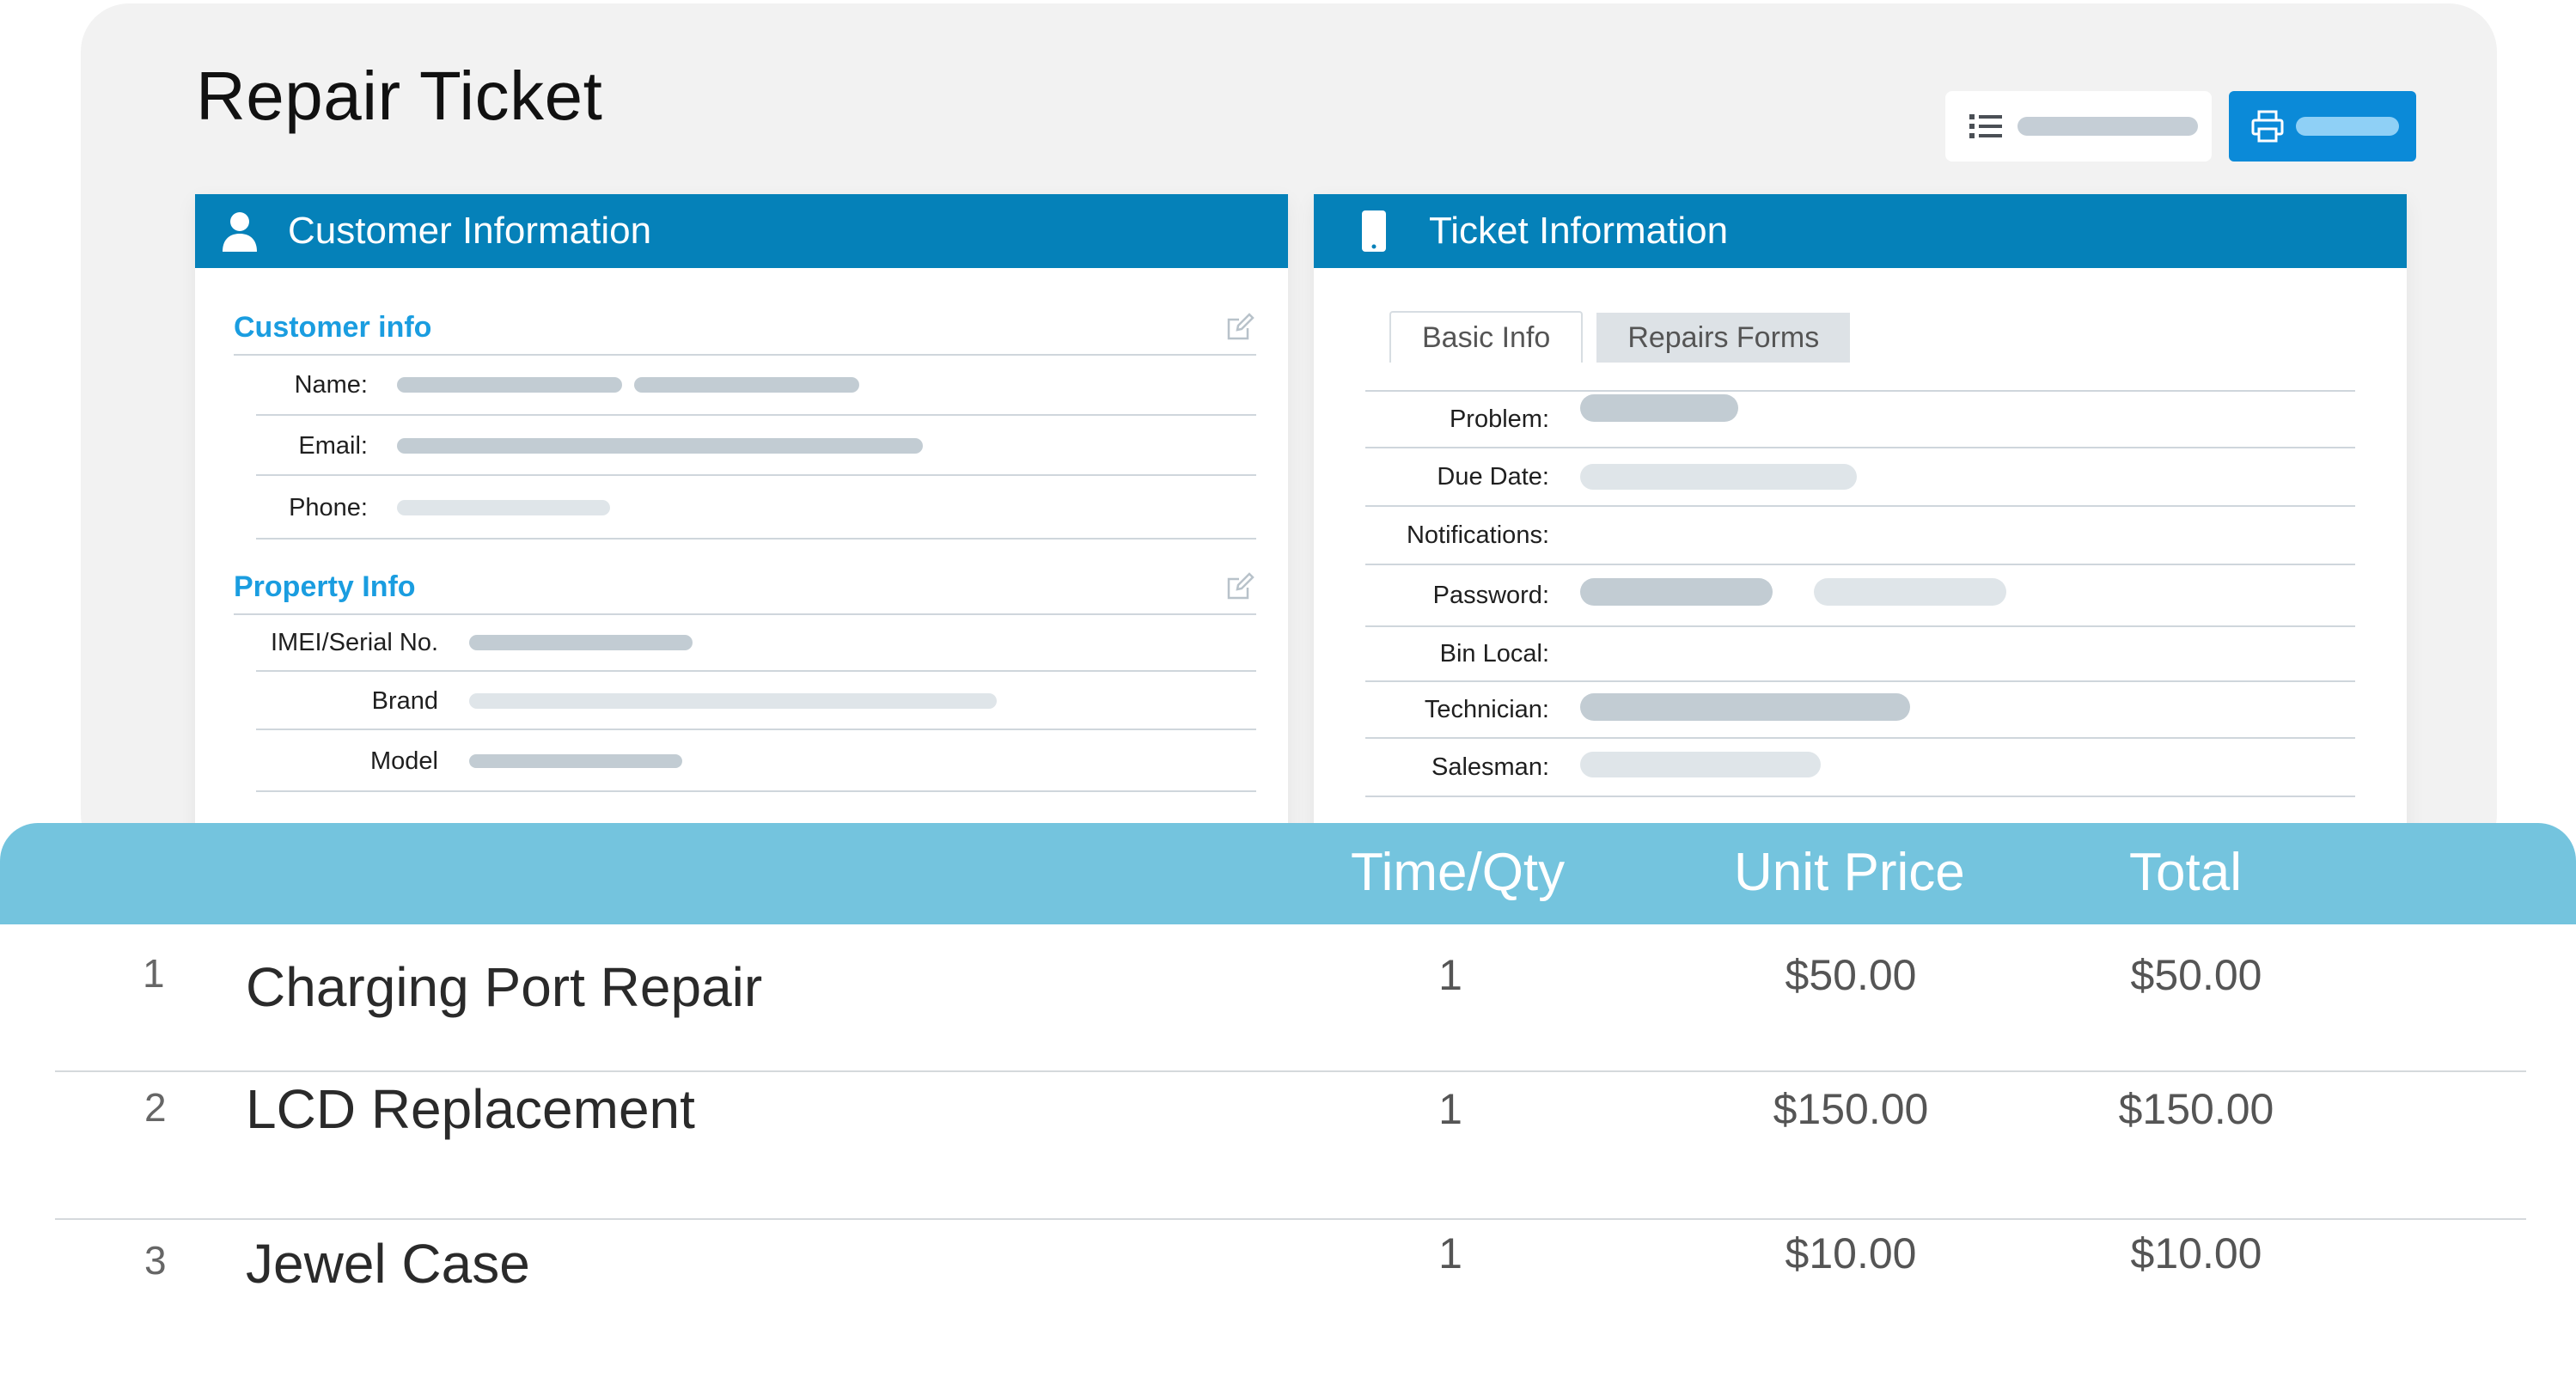  Describe the element at coordinates (2196, 975) in the screenshot. I see `item-total: $50.00` at that location.